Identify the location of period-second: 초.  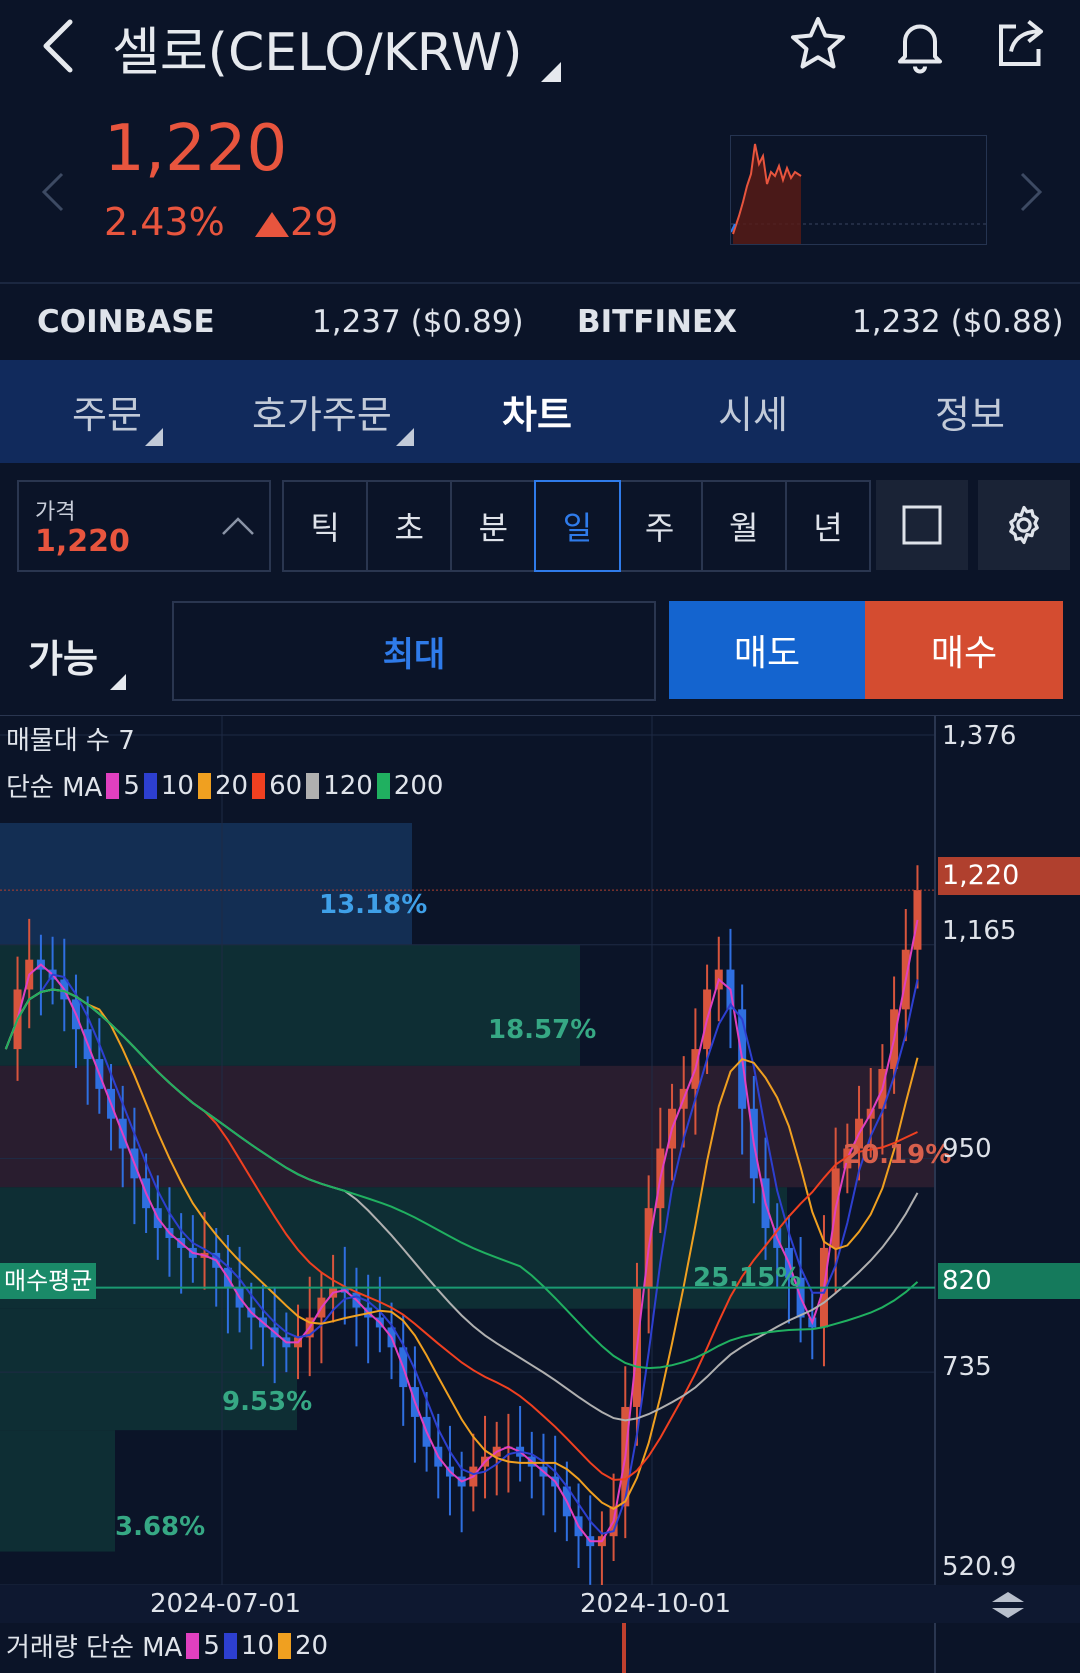
(410, 526).